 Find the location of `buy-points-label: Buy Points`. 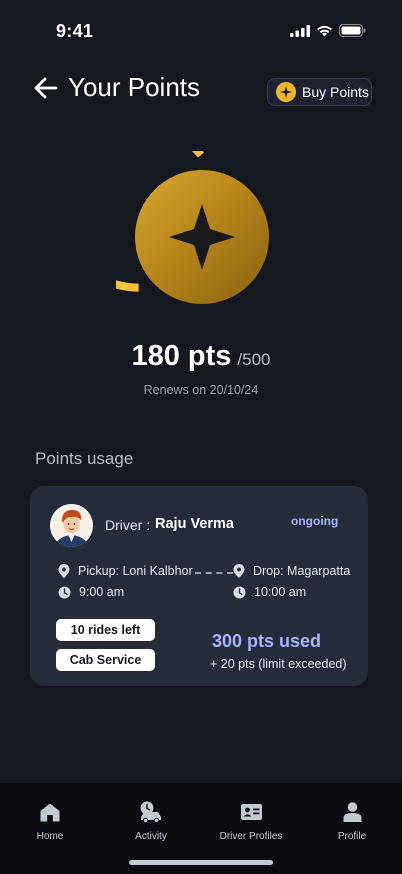

buy-points-label: Buy Points is located at coordinates (335, 92).